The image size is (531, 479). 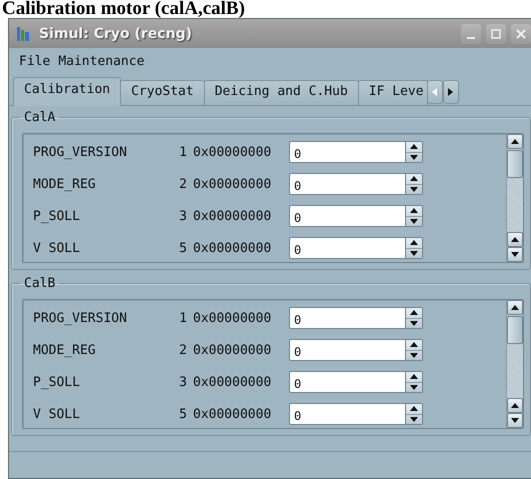 I want to click on scroll-right-icon, so click(x=450, y=92).